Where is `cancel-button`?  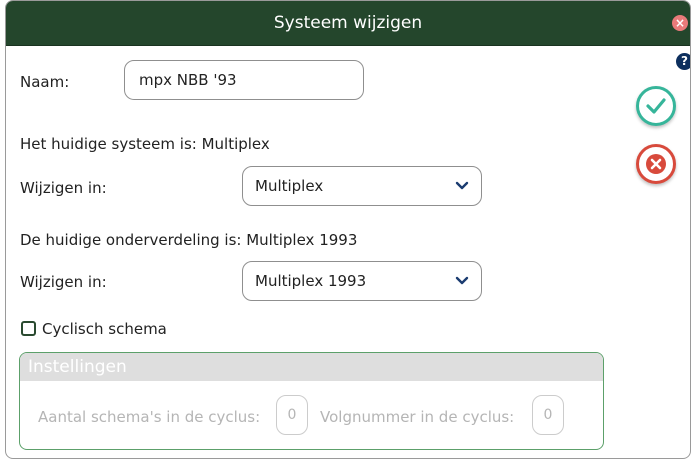 cancel-button is located at coordinates (656, 164).